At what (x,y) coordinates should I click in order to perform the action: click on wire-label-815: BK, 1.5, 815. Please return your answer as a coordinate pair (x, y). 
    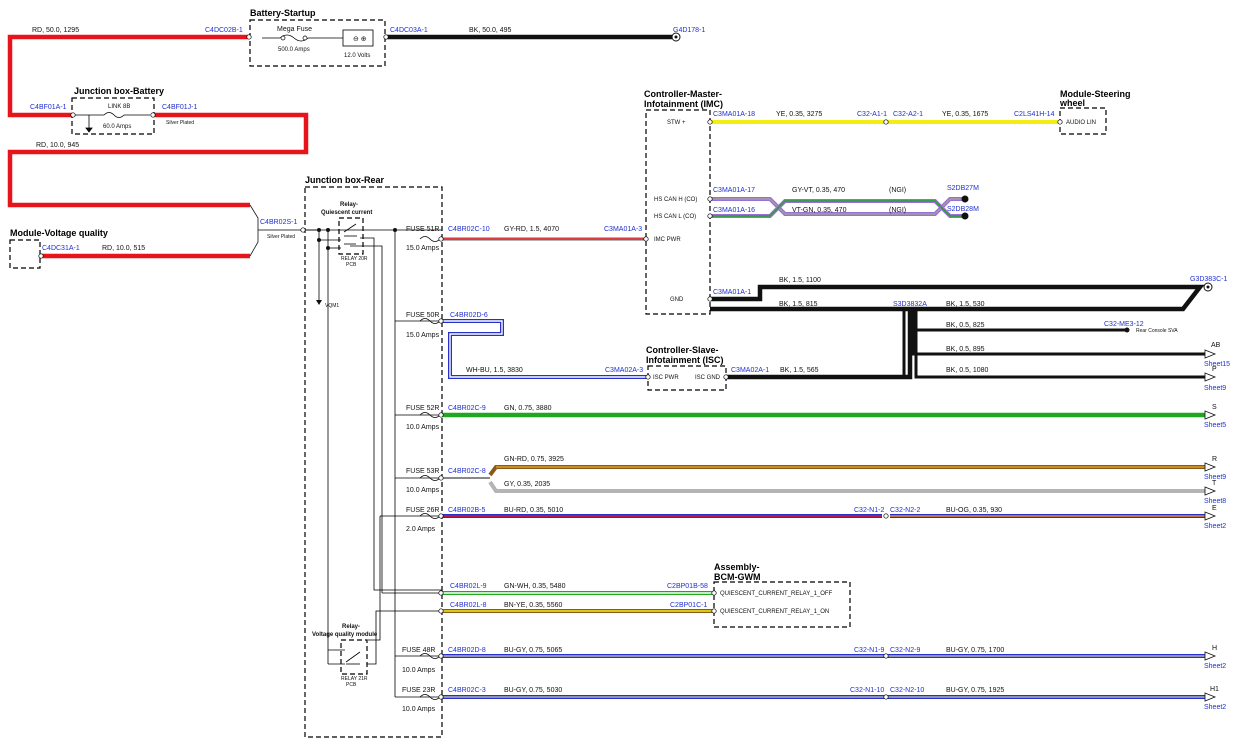
    Looking at the image, I should click on (798, 304).